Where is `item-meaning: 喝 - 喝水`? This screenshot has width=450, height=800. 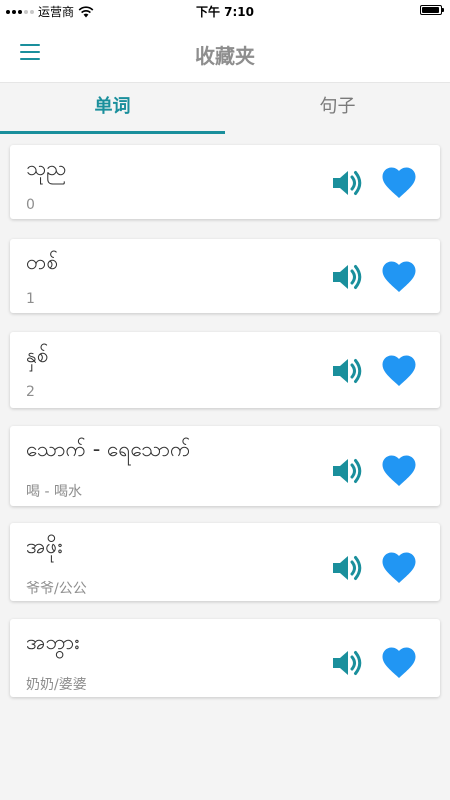 item-meaning: 喝 - 喝水 is located at coordinates (54, 492).